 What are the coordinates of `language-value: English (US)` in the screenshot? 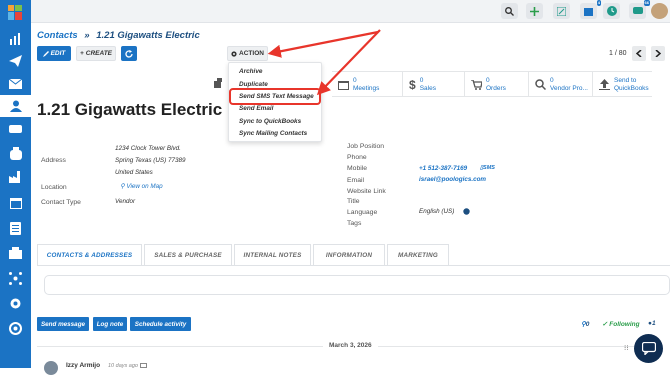 It's located at (437, 211).